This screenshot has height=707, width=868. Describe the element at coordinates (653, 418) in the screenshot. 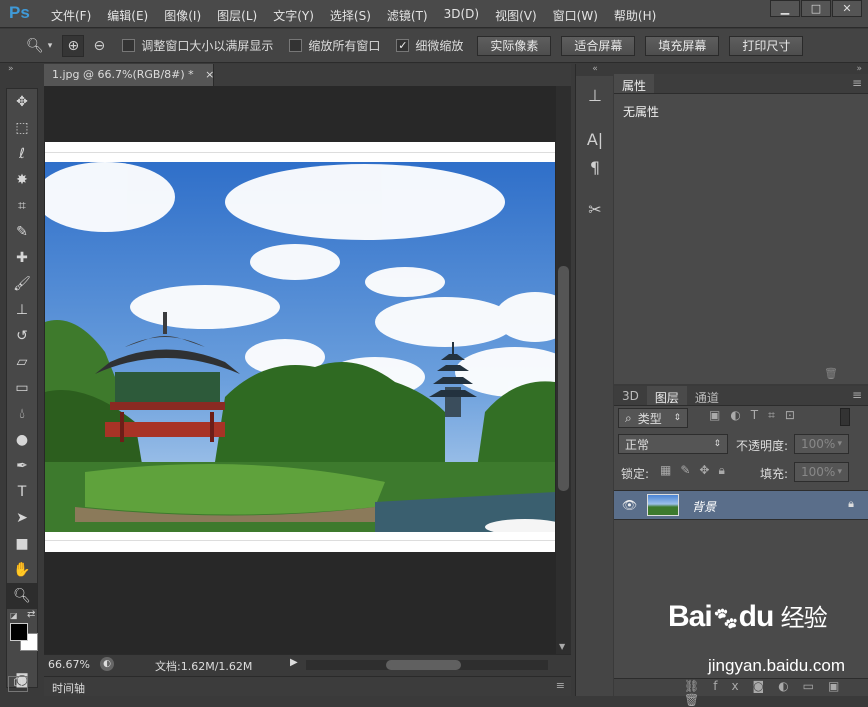

I see `layer-filter-select: ⌕ 类型 ⇕` at that location.